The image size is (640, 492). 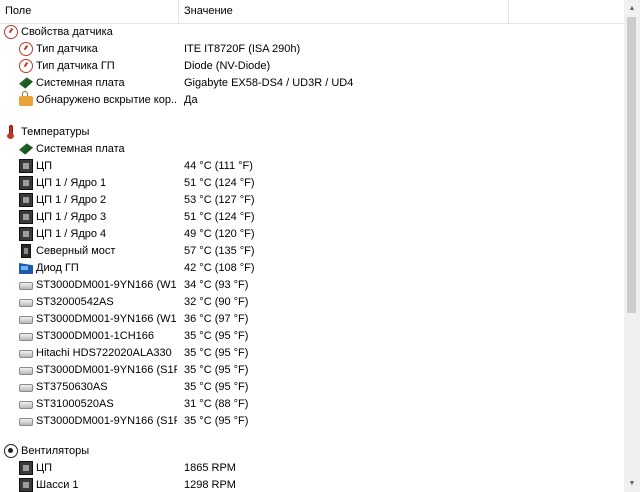 I want to click on row-value: 31 °C (88 °F), so click(x=216, y=404).